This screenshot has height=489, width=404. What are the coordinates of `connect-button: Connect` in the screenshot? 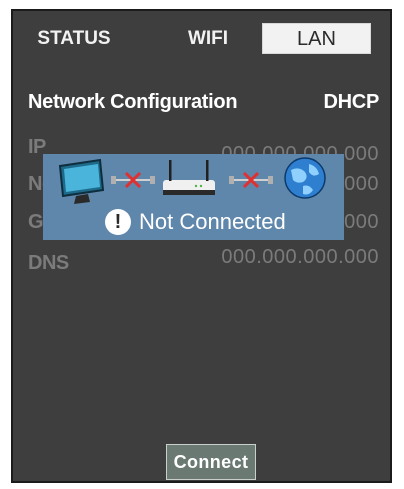 It's located at (211, 462).